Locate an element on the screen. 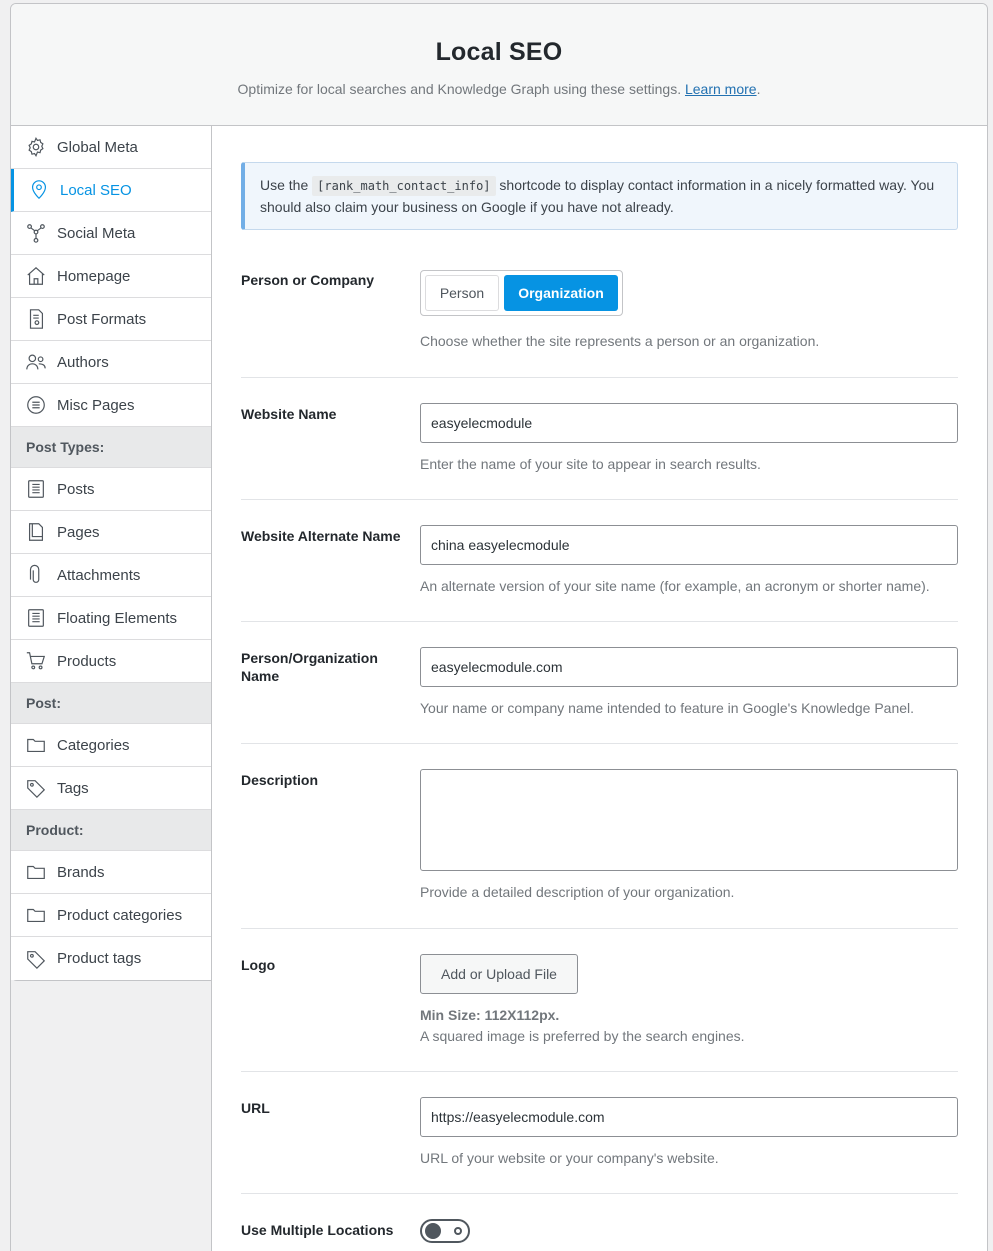  sidebar-item-label: Tags is located at coordinates (73, 788).